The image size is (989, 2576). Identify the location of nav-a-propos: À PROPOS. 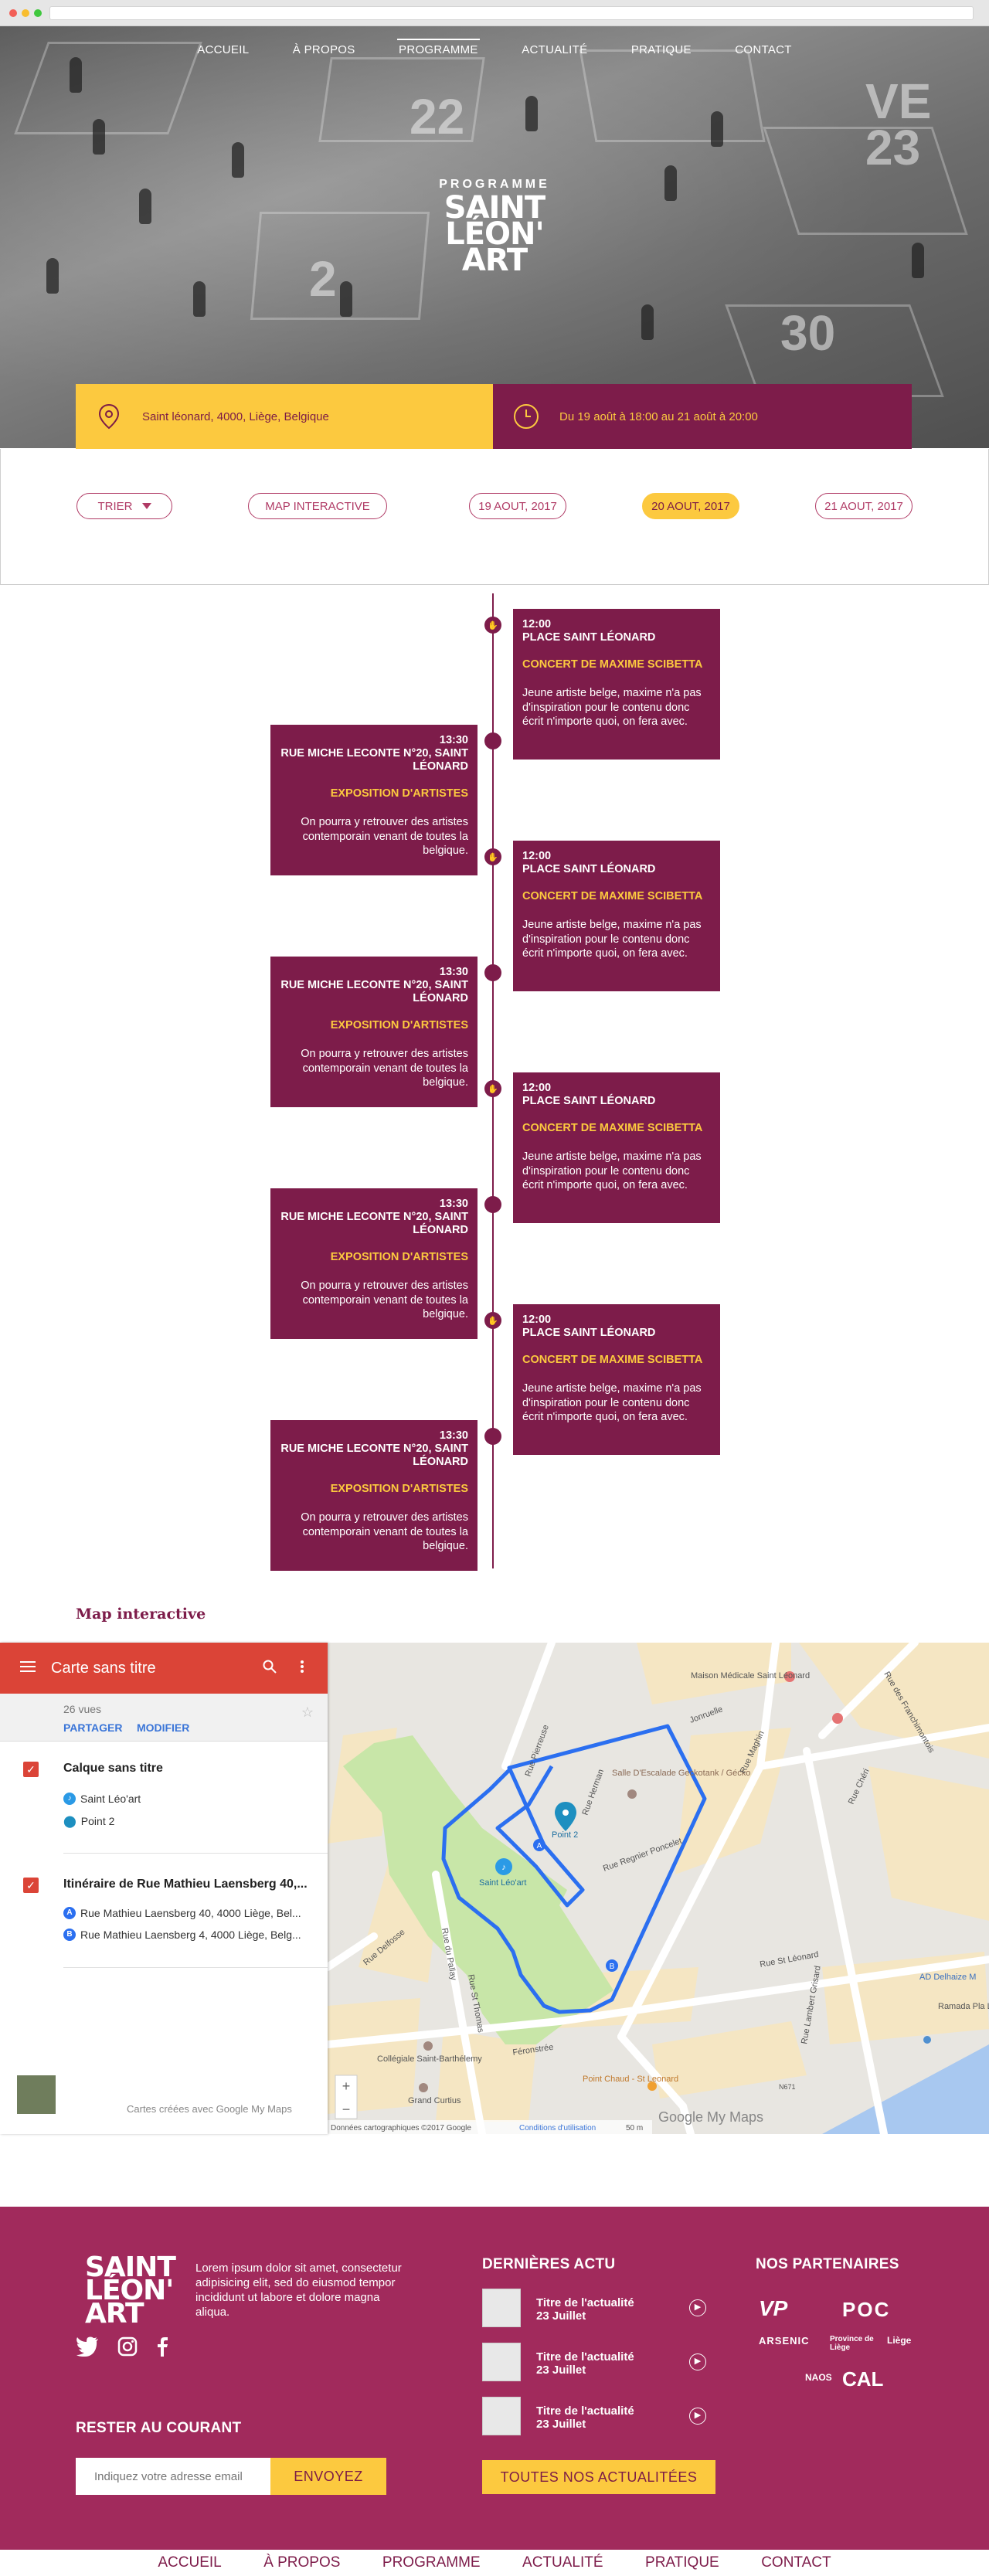
(324, 52).